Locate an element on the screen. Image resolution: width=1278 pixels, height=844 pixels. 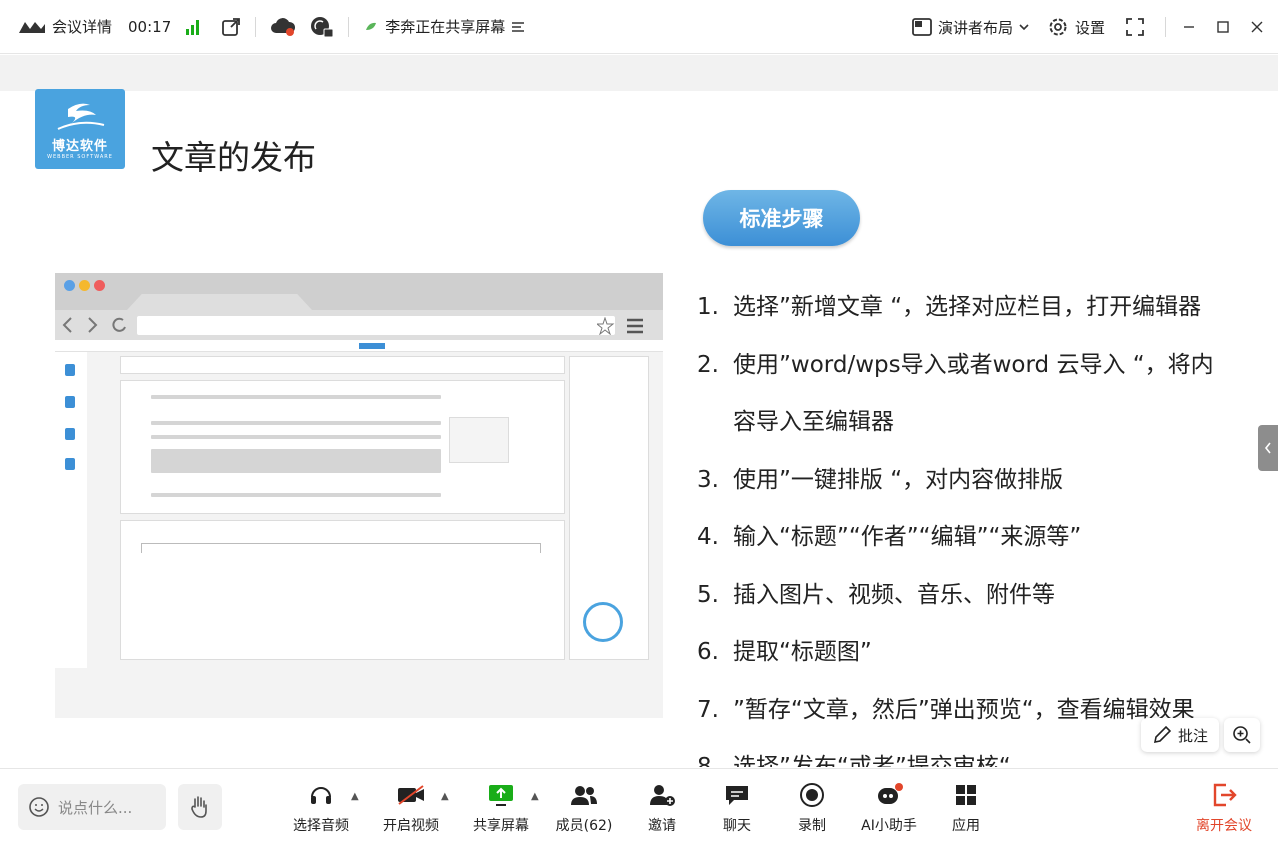
logo-text: 博达软件 is located at coordinates (79, 146).